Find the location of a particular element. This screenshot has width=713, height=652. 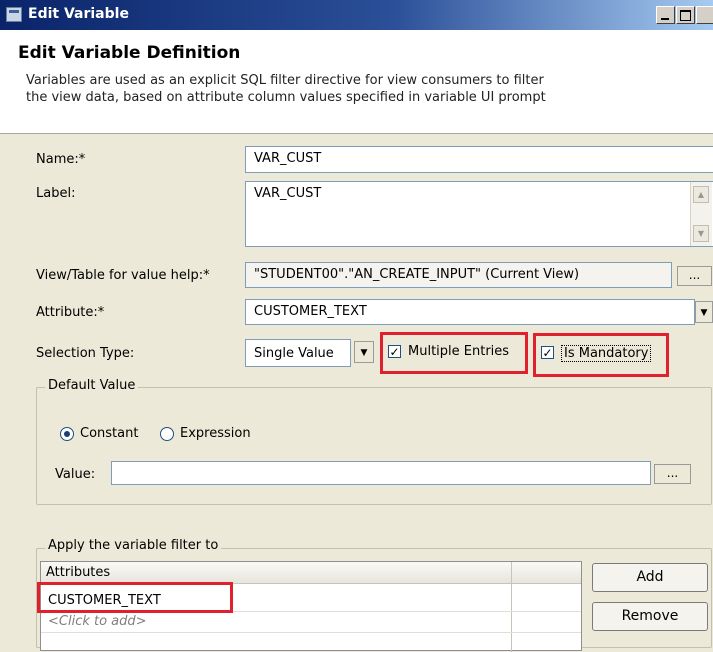

dialog-title: Edit Variable Definition is located at coordinates (129, 53).